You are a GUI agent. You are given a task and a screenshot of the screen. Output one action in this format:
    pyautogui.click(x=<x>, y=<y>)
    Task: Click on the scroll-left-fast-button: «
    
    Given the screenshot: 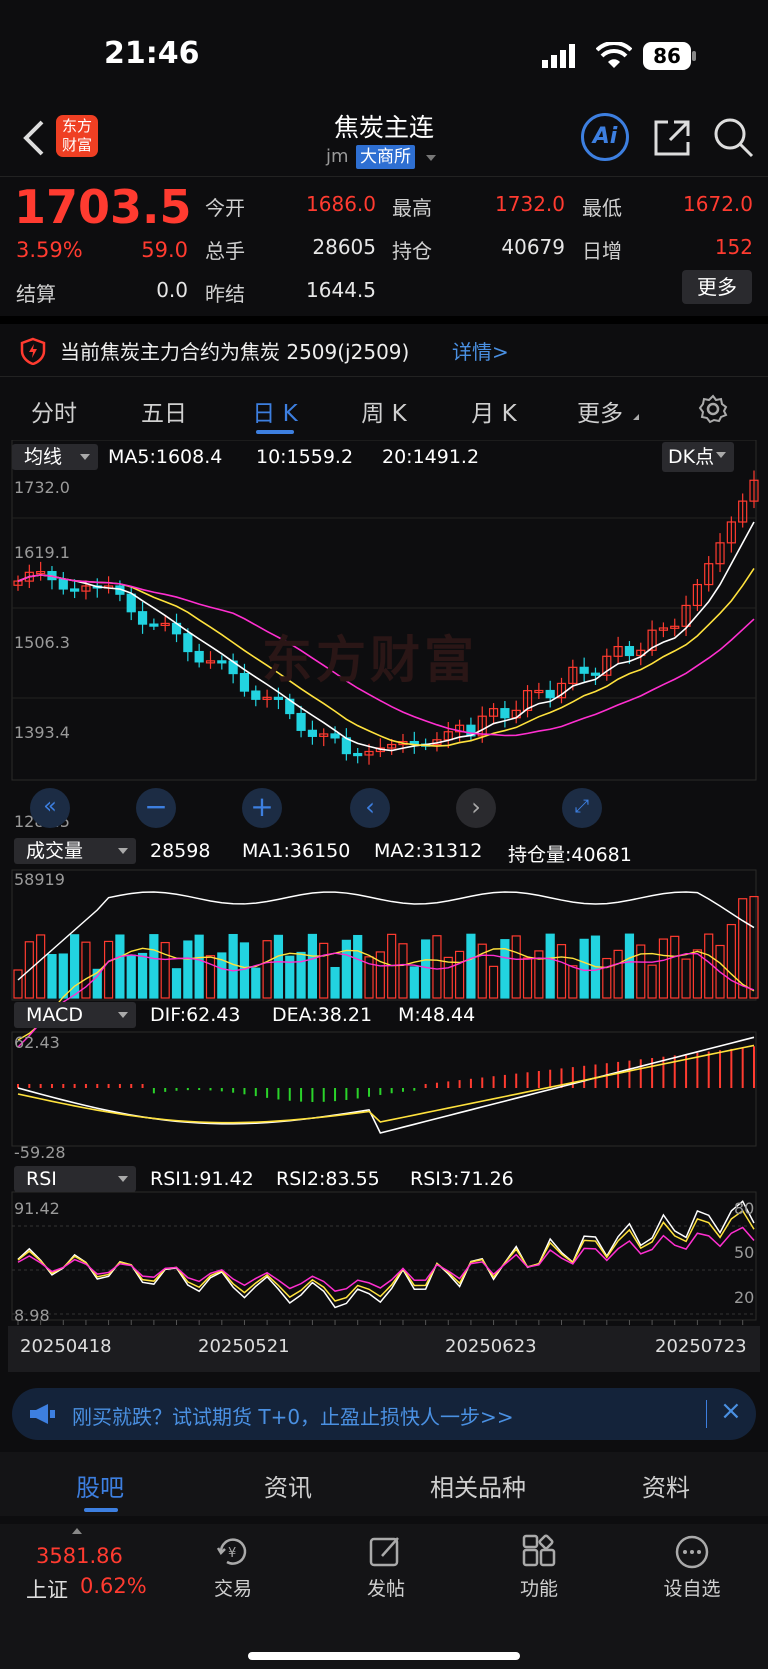 What is the action you would take?
    pyautogui.click(x=50, y=808)
    